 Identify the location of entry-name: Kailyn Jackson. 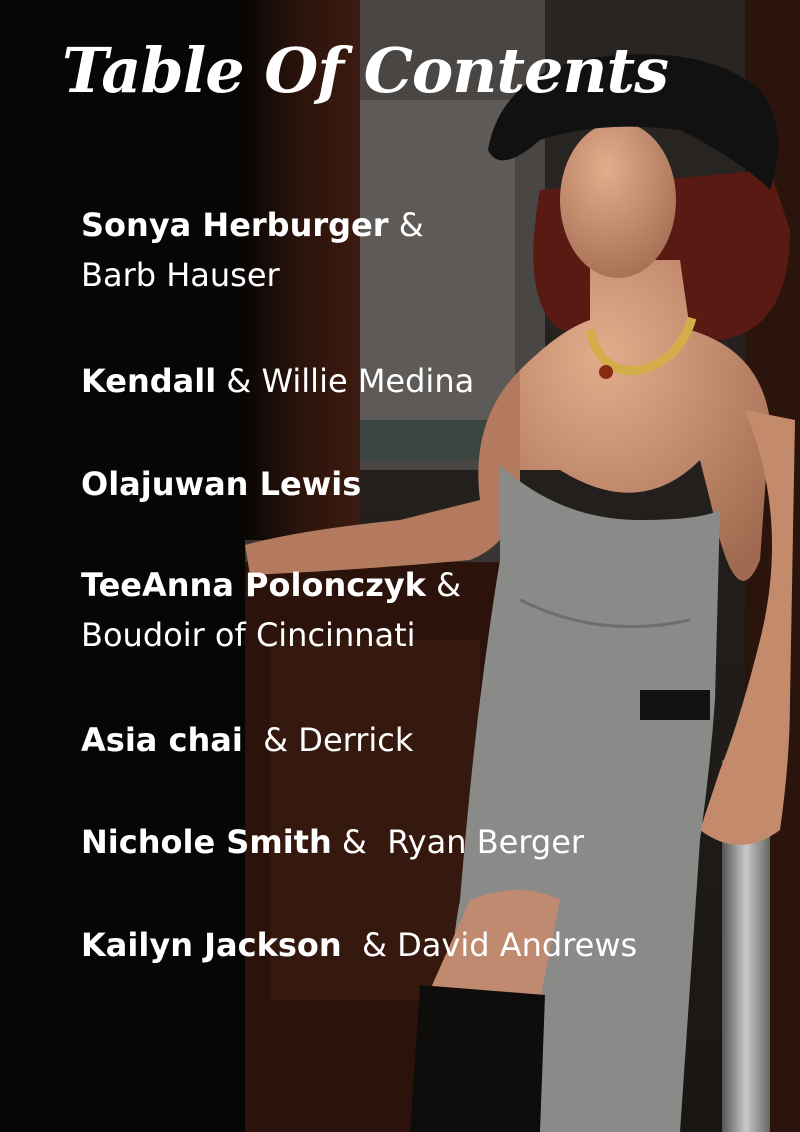
(211, 945).